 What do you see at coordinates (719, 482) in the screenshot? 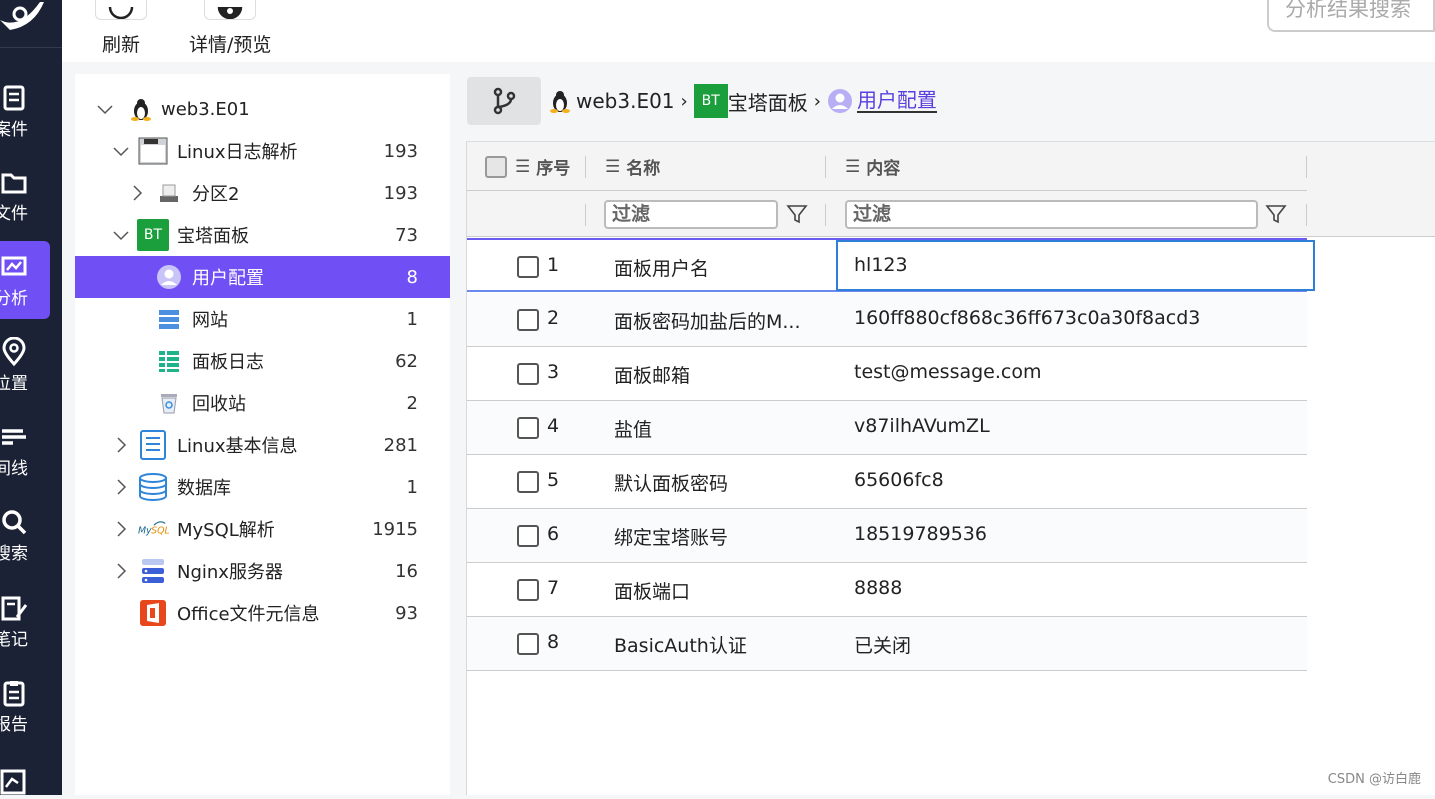
I see `row-name: 默认面板密码` at bounding box center [719, 482].